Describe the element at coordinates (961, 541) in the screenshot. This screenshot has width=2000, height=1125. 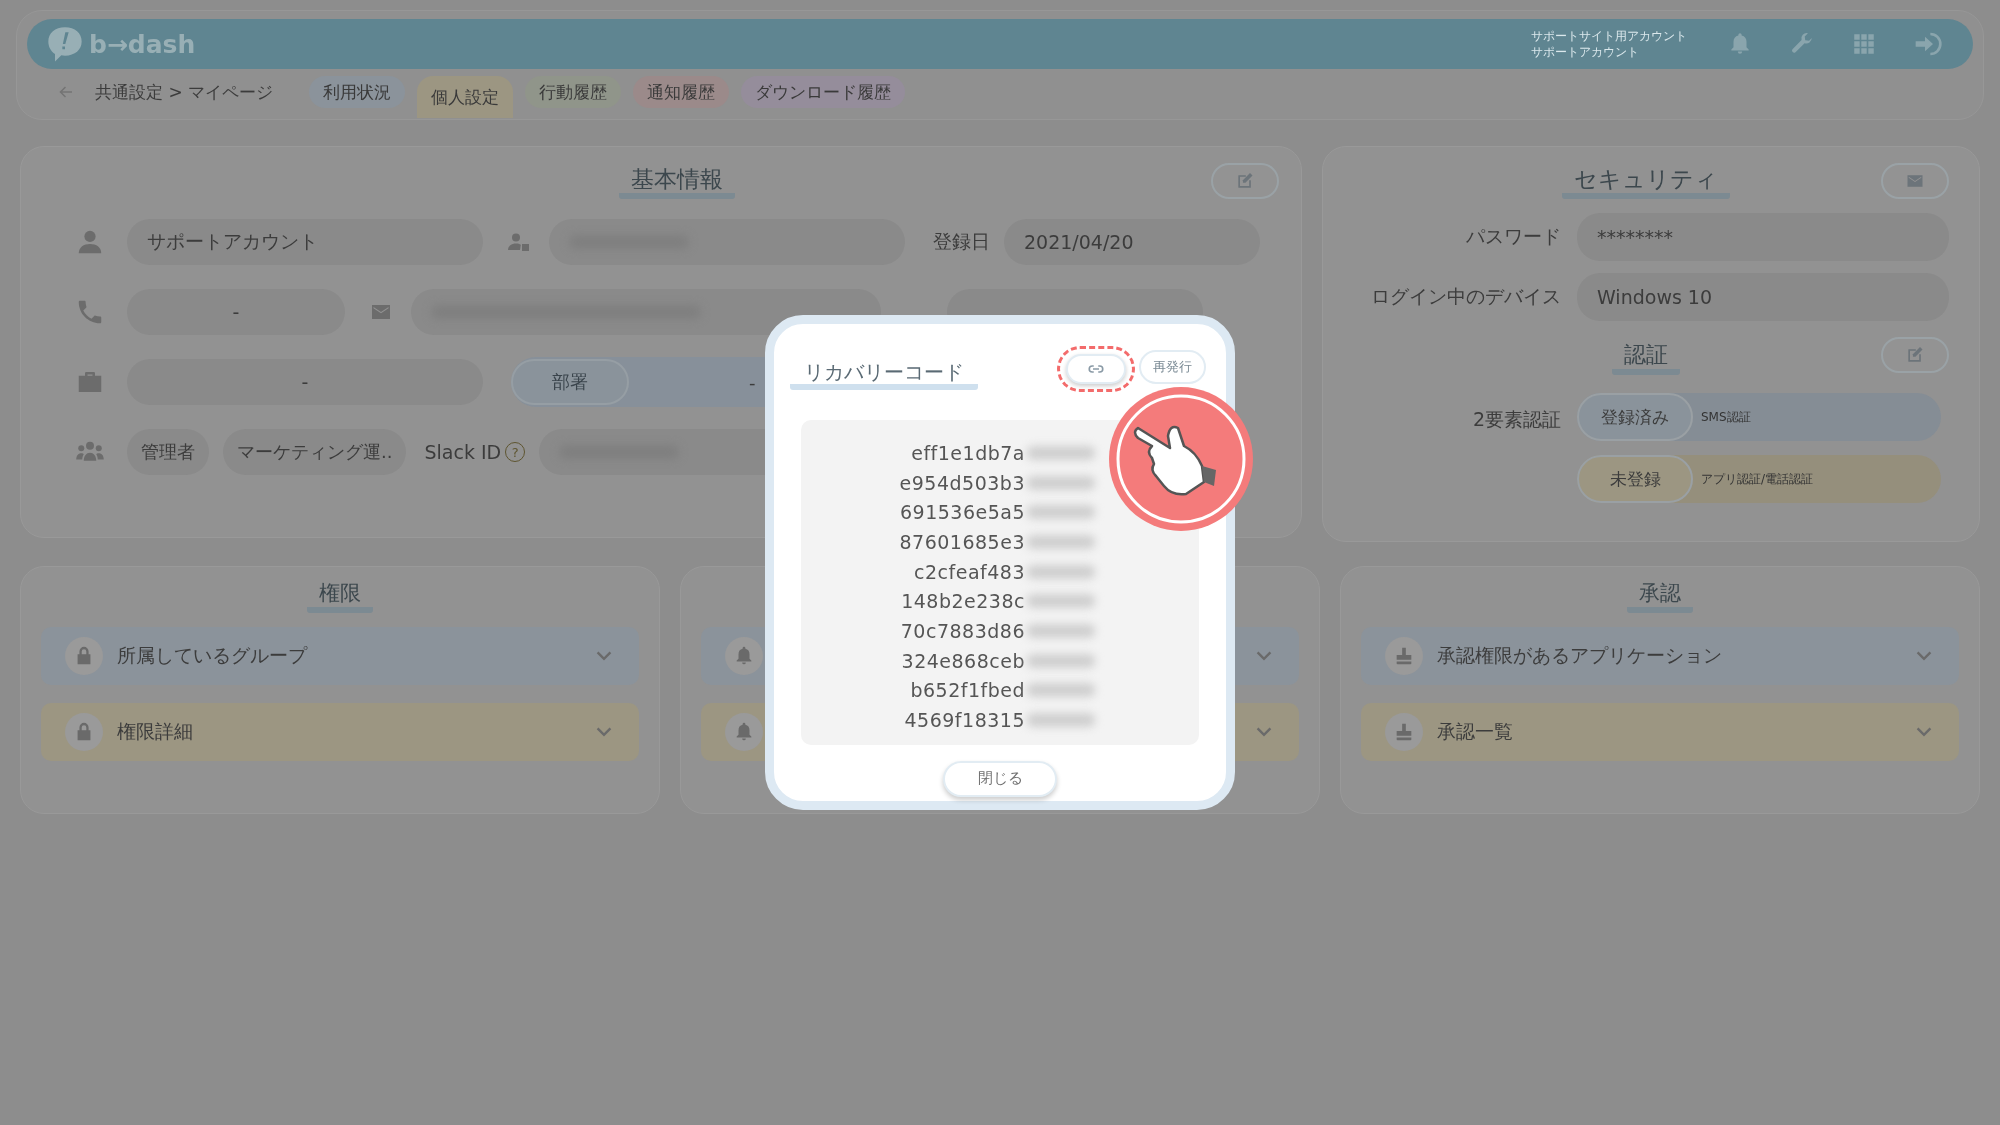
I see `recovery-code: 87601685e3` at that location.